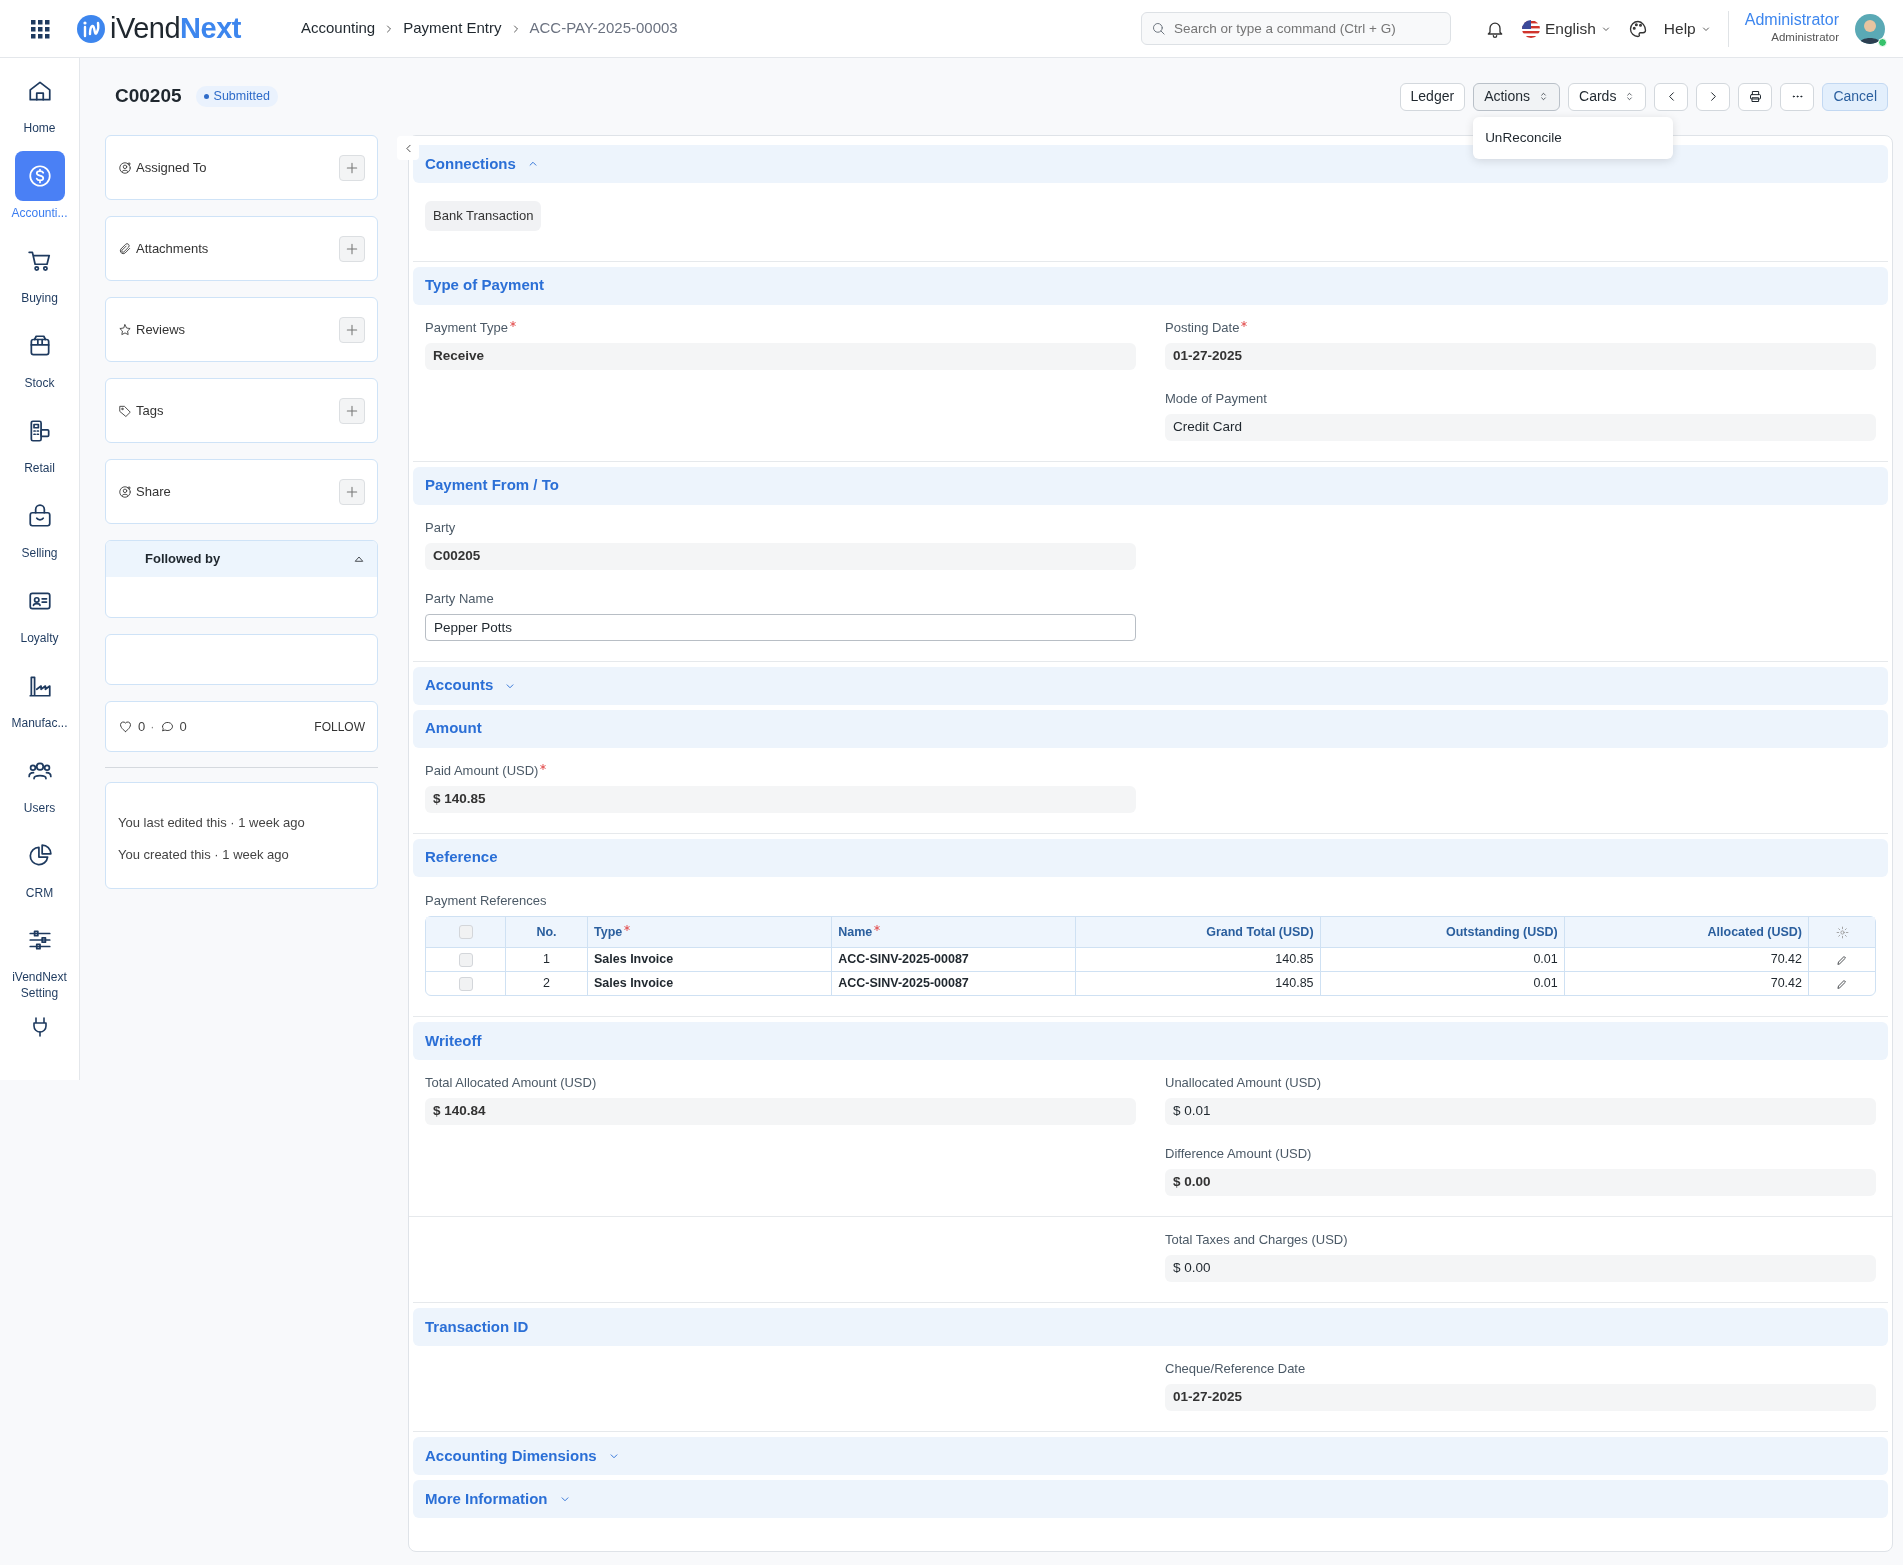 The image size is (1903, 1565). I want to click on previous-button, so click(1671, 96).